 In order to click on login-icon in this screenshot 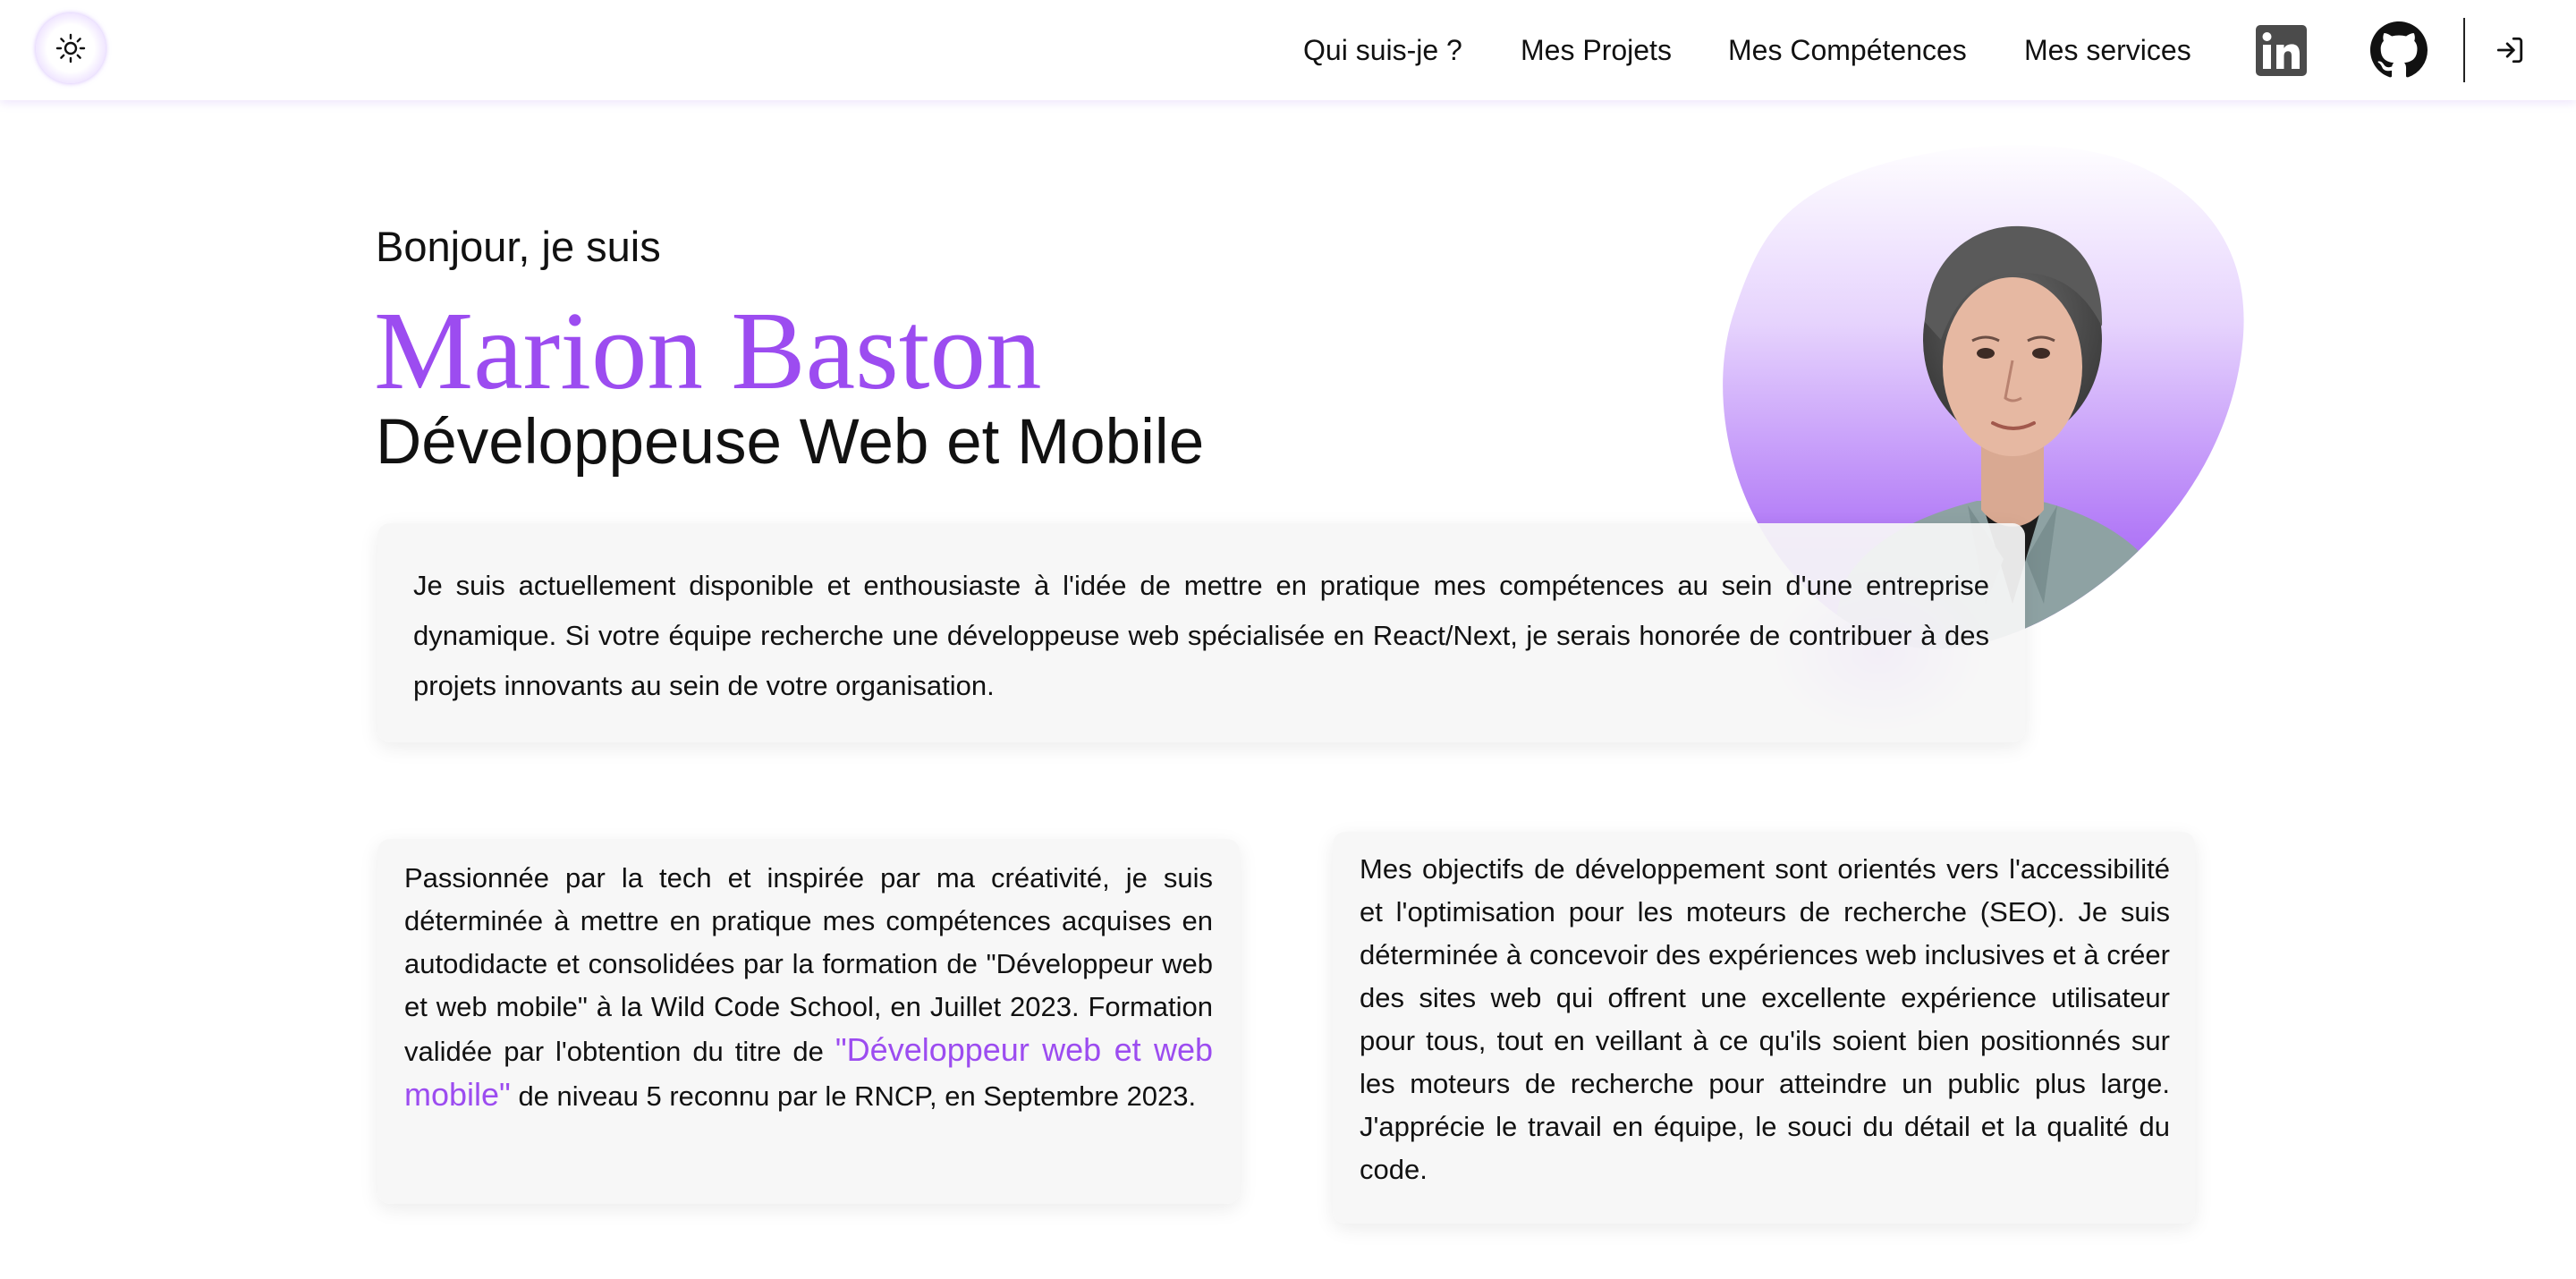, I will do `click(2509, 50)`.